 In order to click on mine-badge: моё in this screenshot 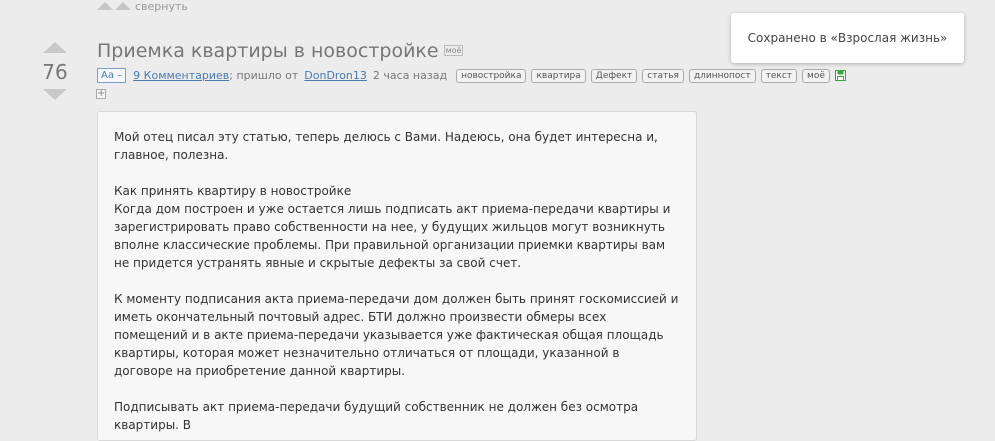, I will do `click(453, 50)`.